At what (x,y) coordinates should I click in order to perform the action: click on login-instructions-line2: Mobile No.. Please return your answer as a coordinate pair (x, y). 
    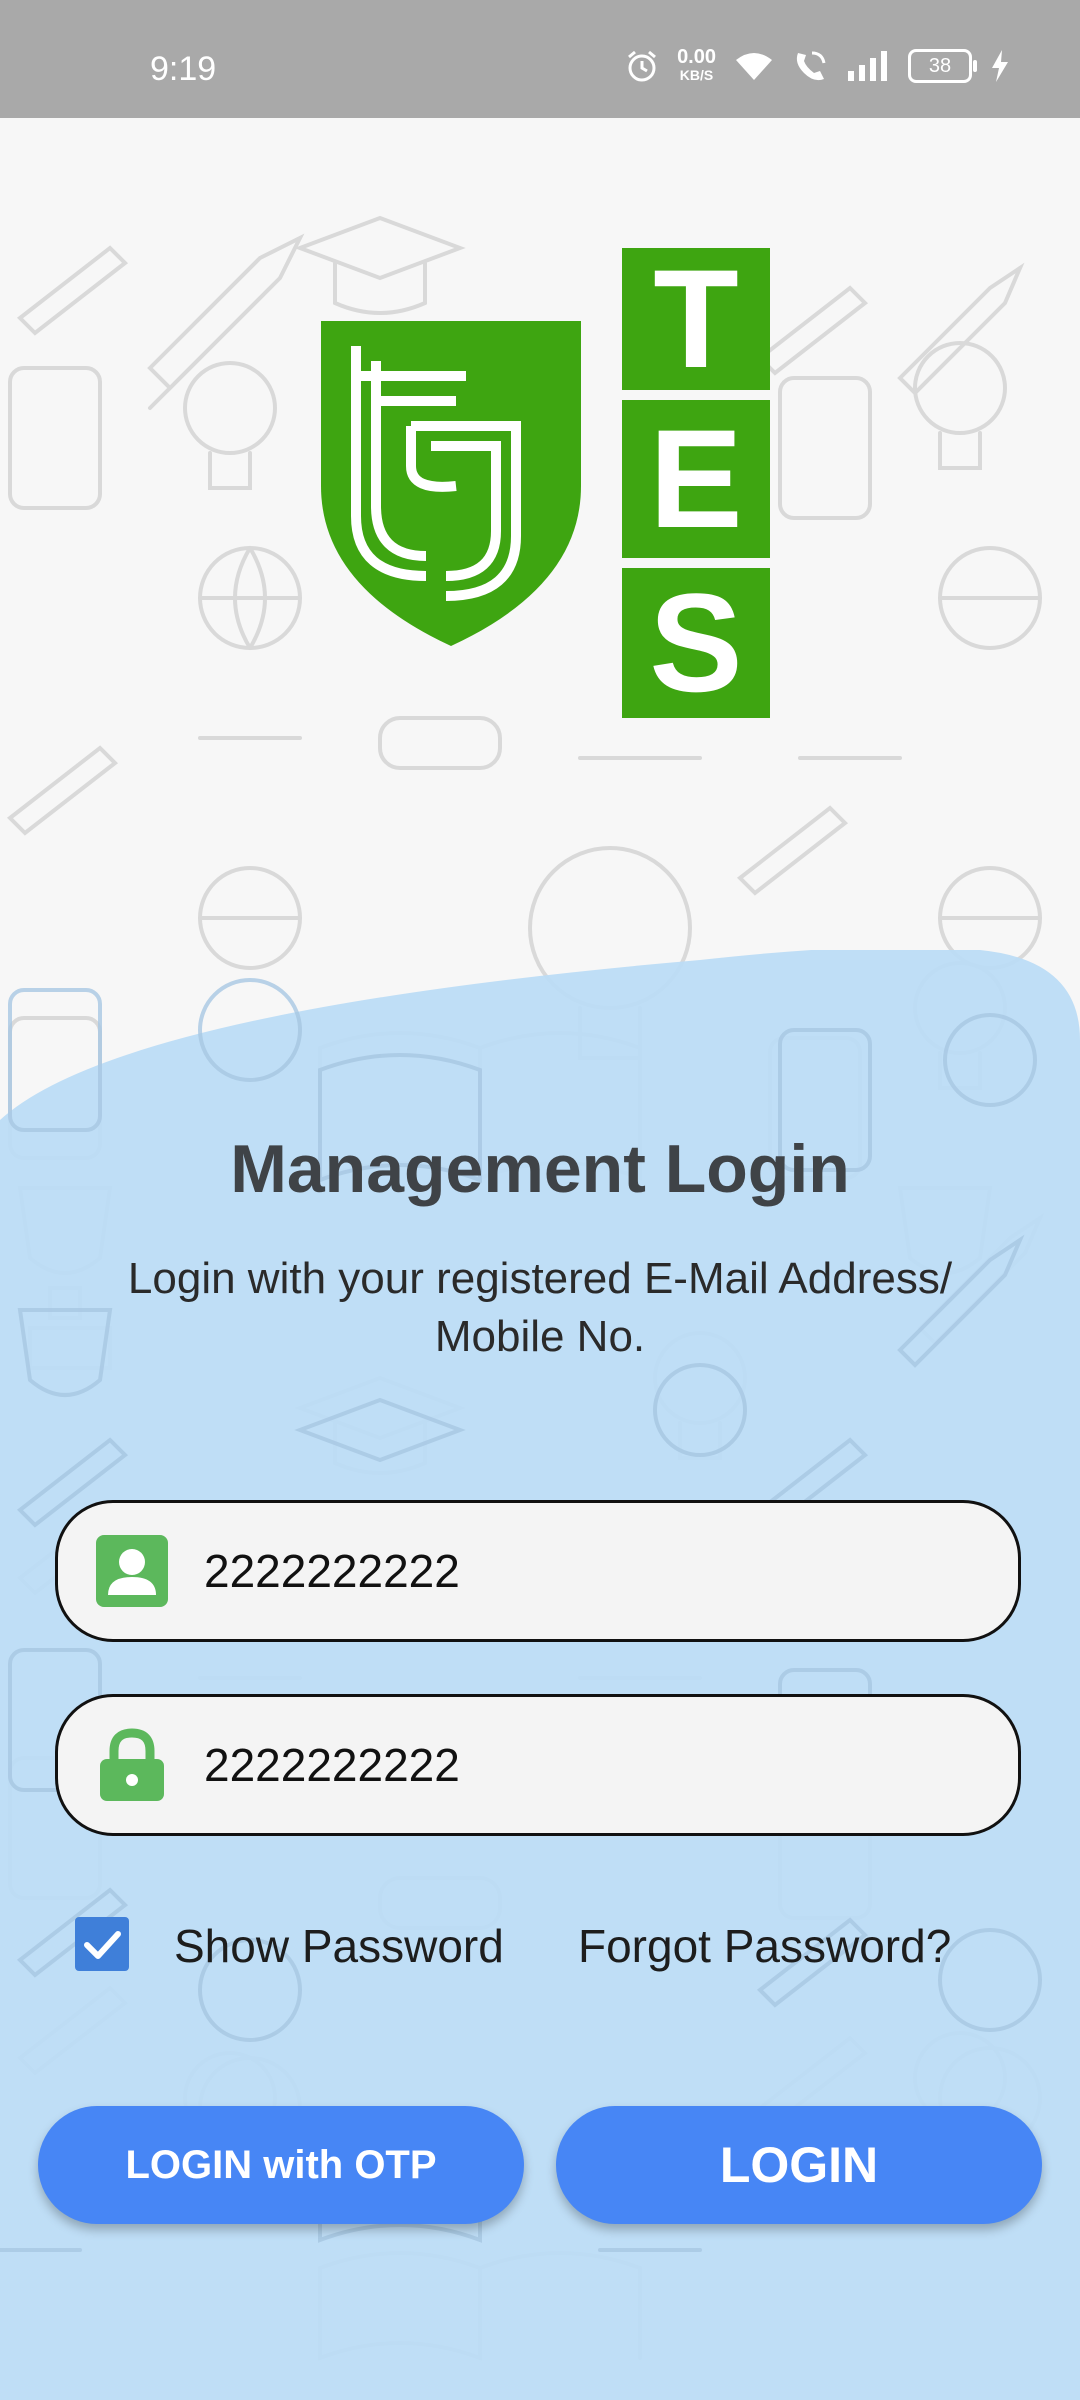
    Looking at the image, I should click on (540, 1336).